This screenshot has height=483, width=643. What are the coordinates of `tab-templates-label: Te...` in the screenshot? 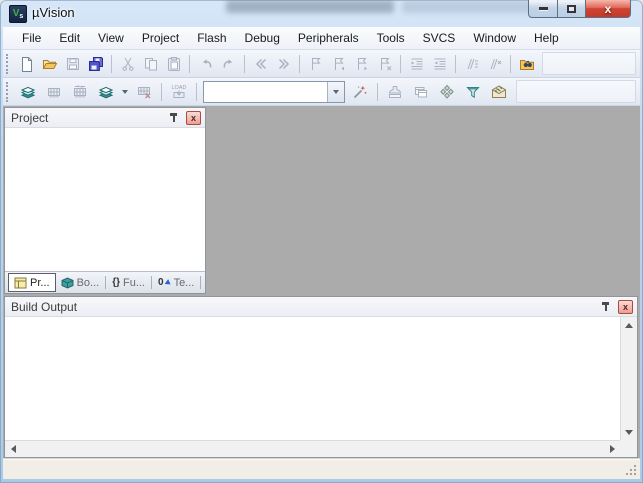 It's located at (184, 282).